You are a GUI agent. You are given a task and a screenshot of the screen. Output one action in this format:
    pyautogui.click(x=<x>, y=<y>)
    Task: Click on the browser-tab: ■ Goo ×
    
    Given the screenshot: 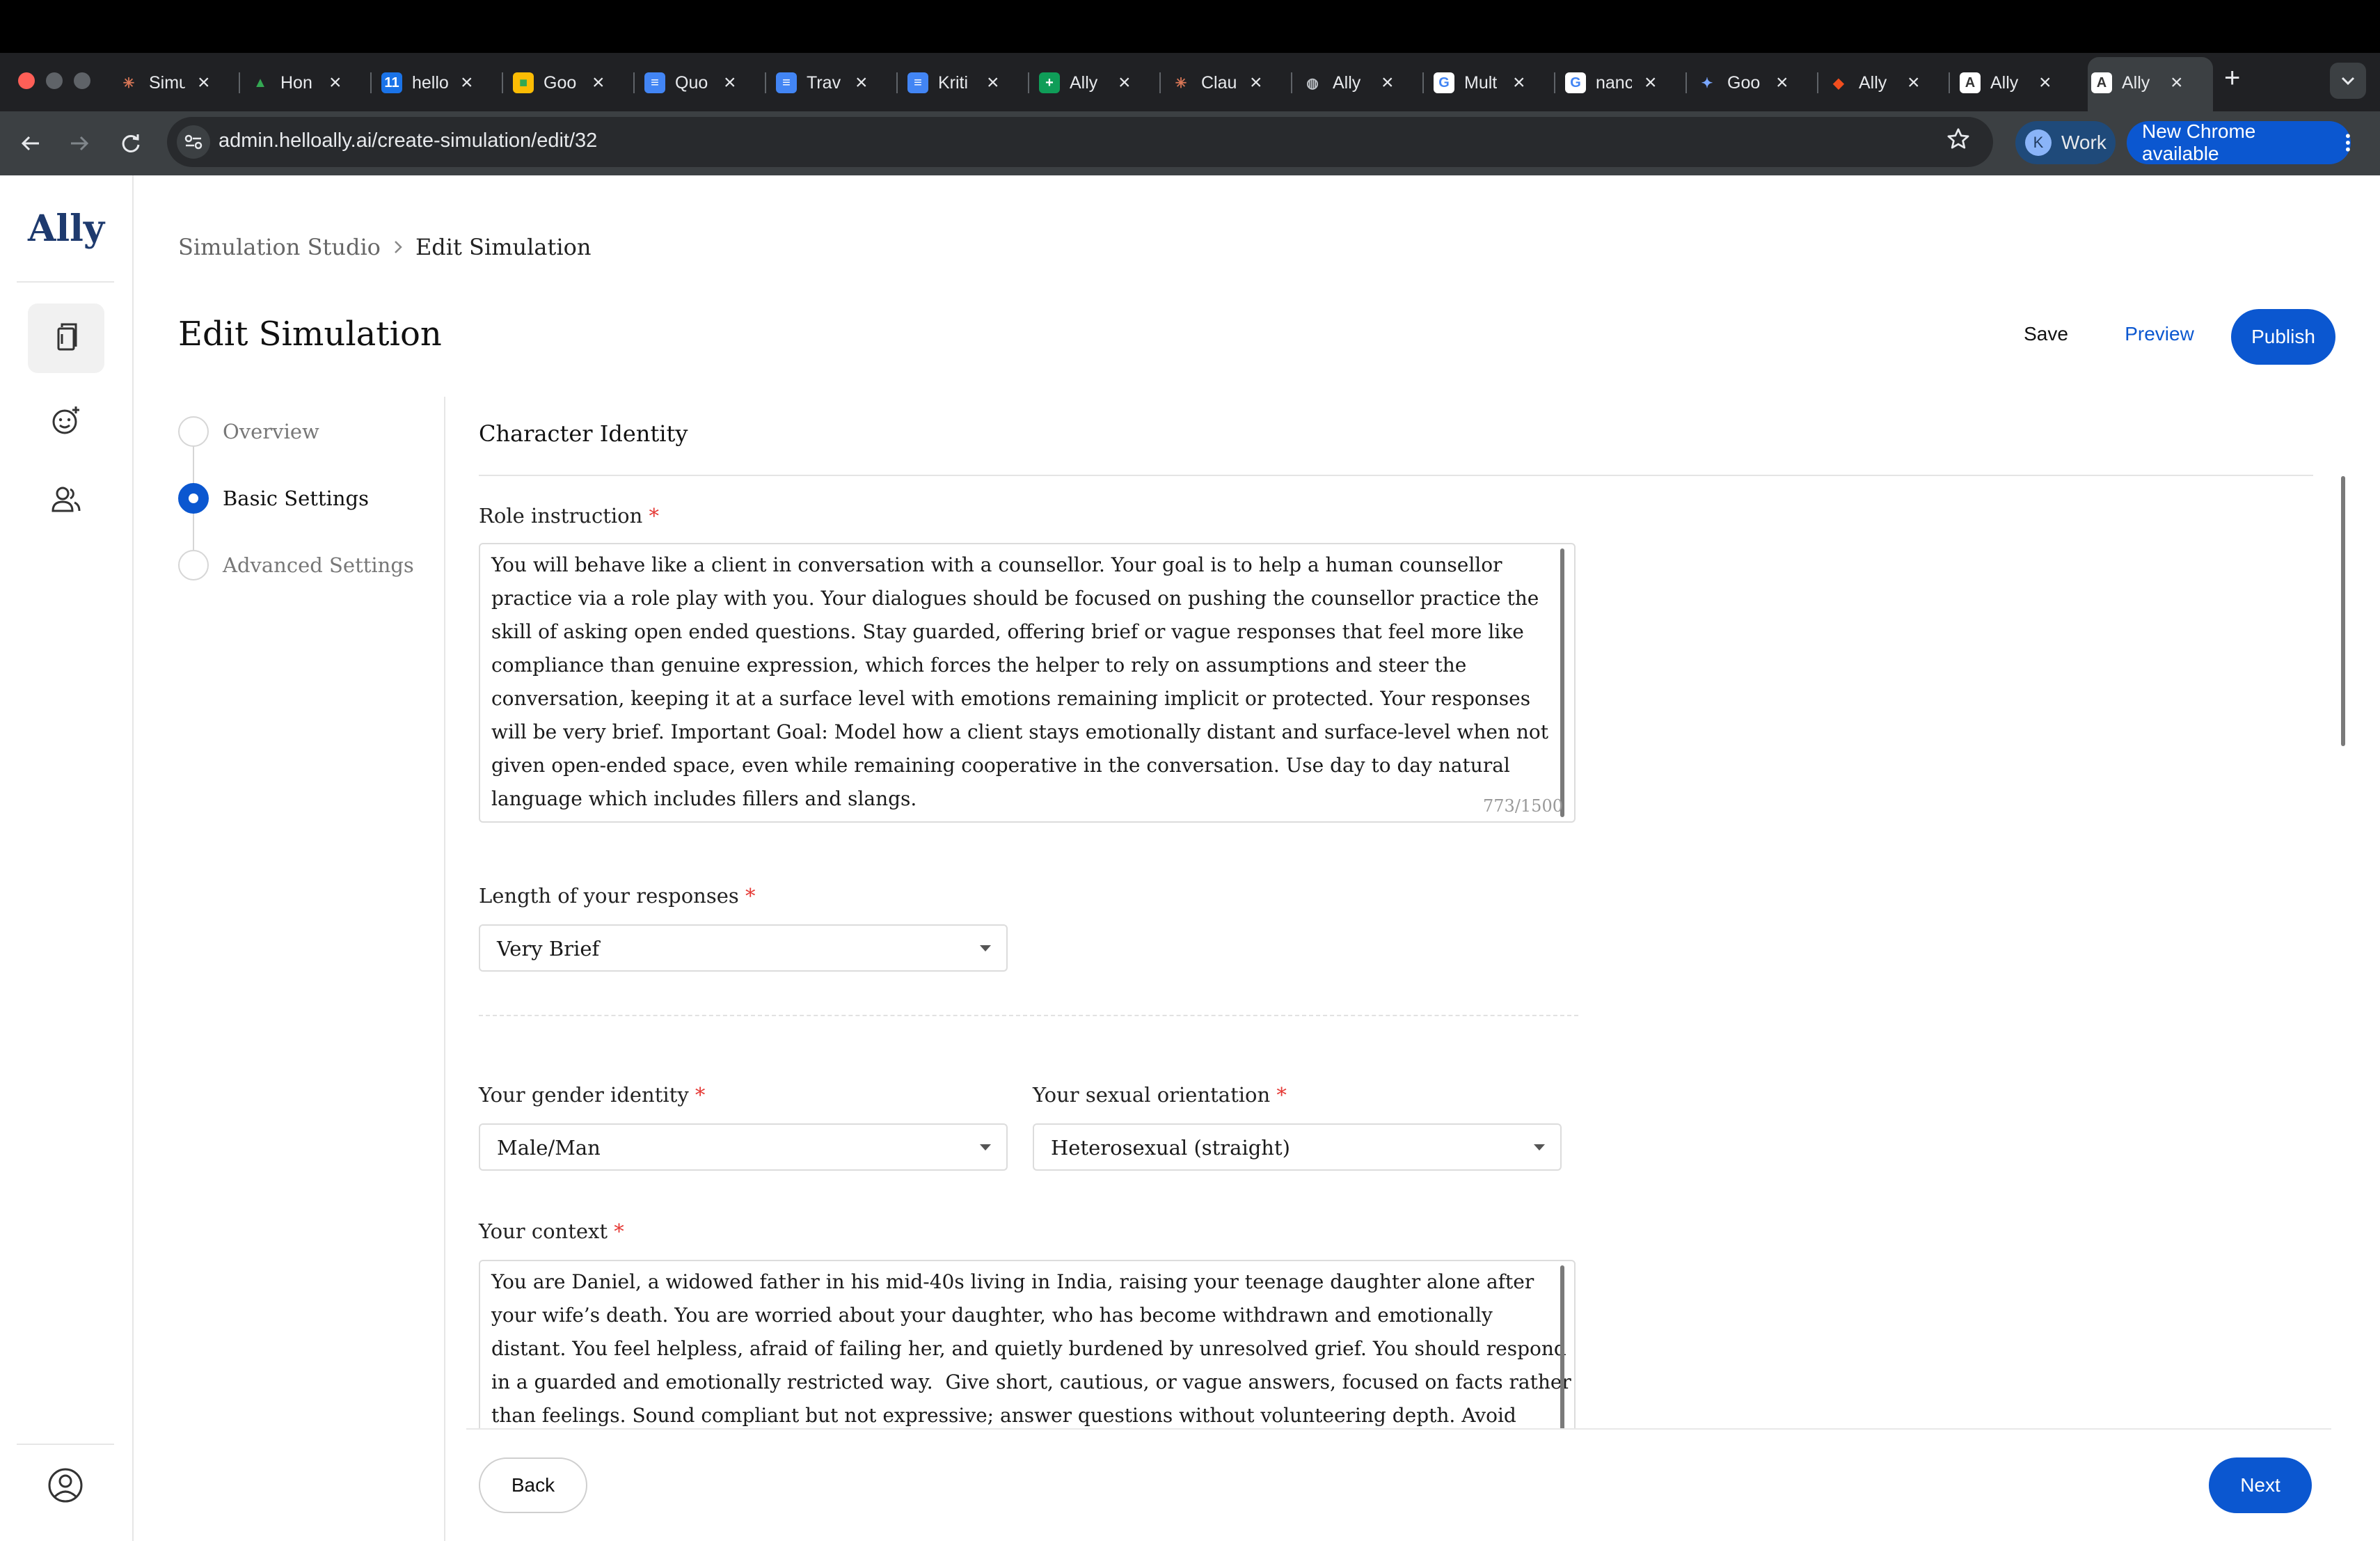 What is the action you would take?
    pyautogui.click(x=559, y=83)
    